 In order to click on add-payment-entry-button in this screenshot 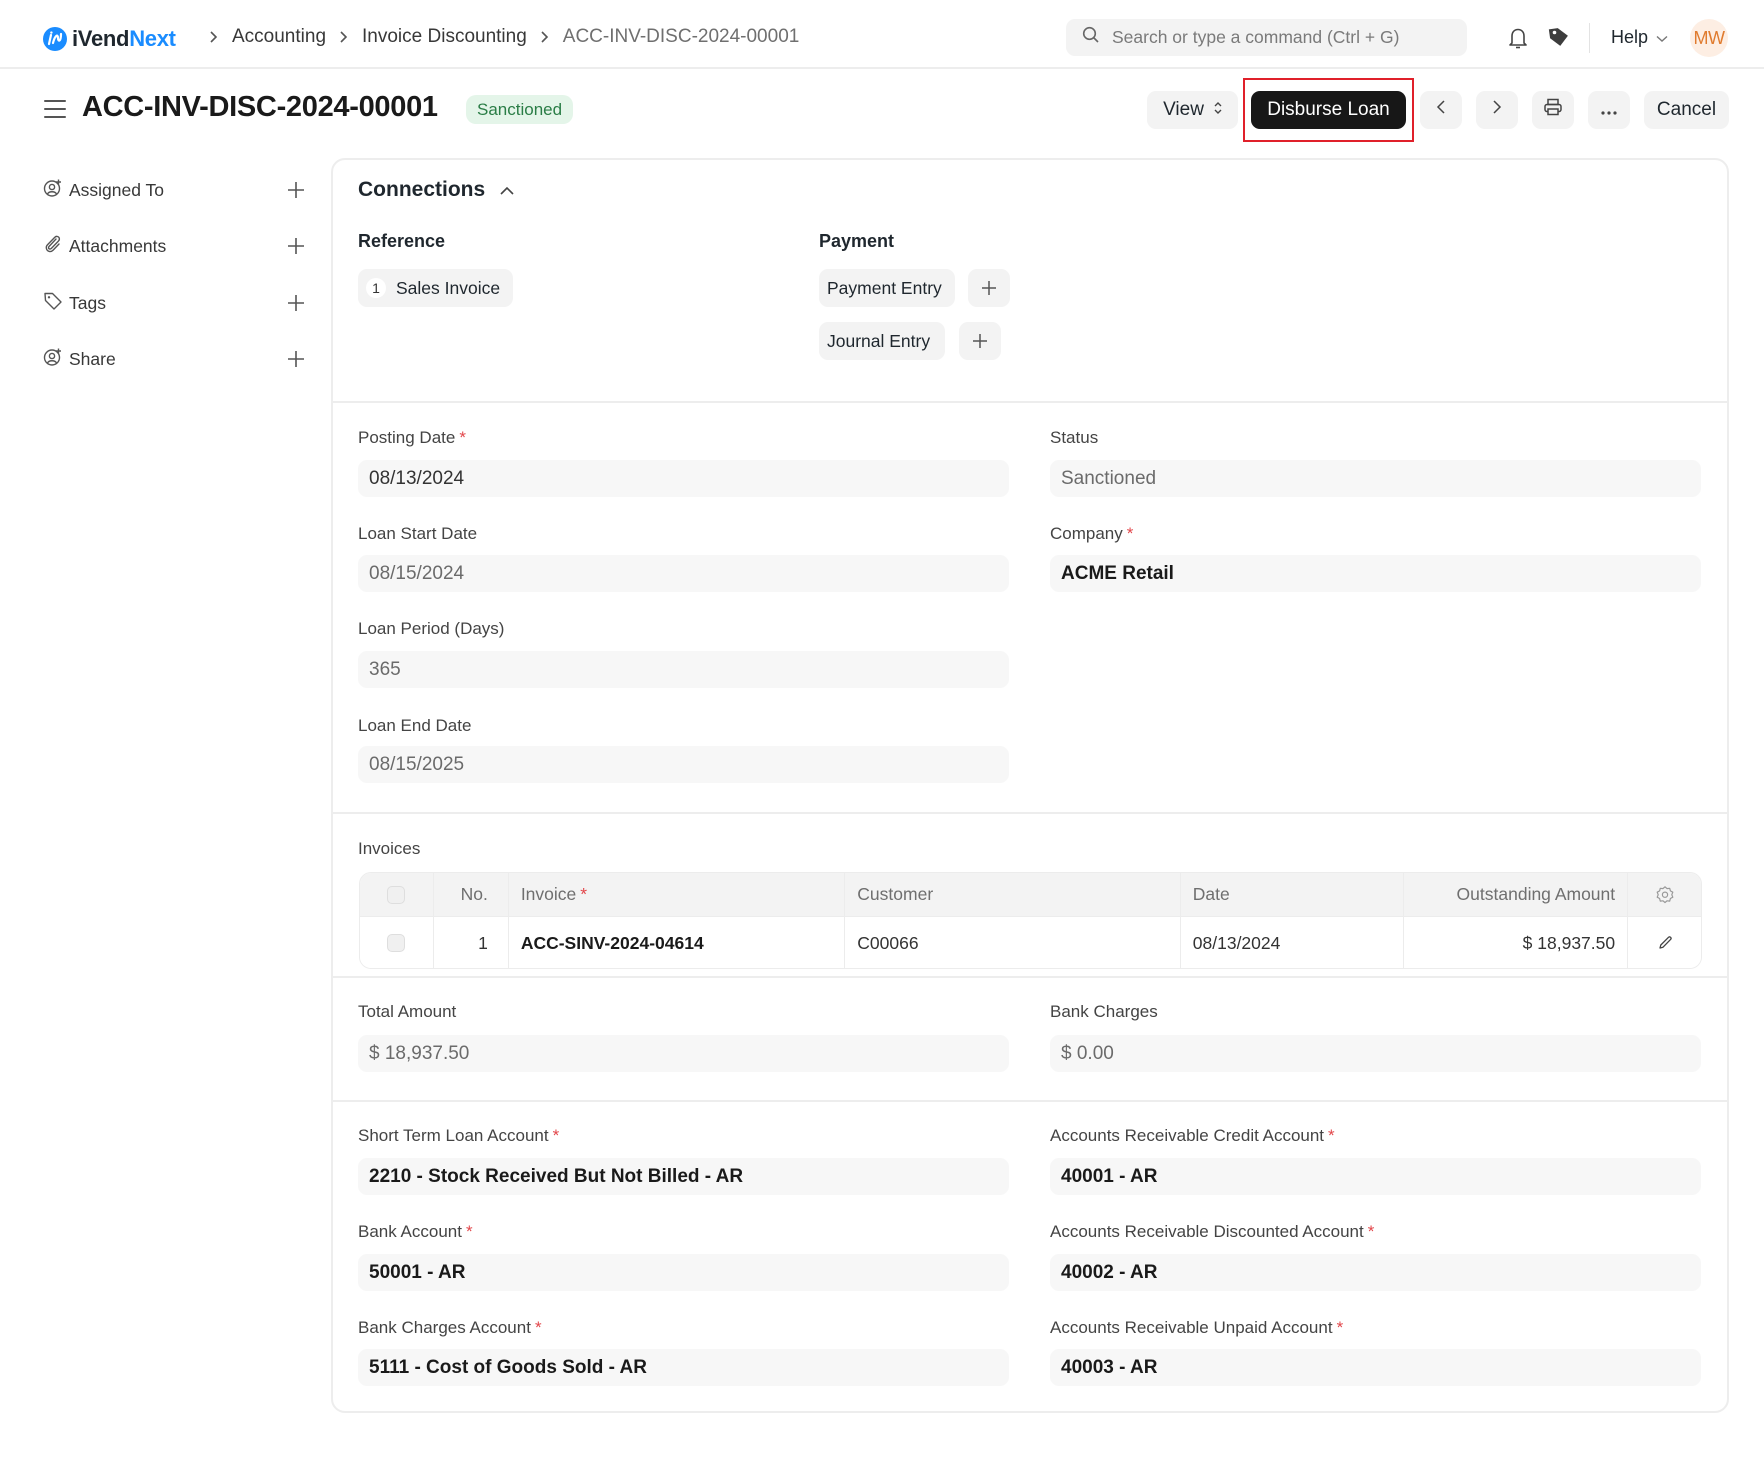, I will do `click(989, 288)`.